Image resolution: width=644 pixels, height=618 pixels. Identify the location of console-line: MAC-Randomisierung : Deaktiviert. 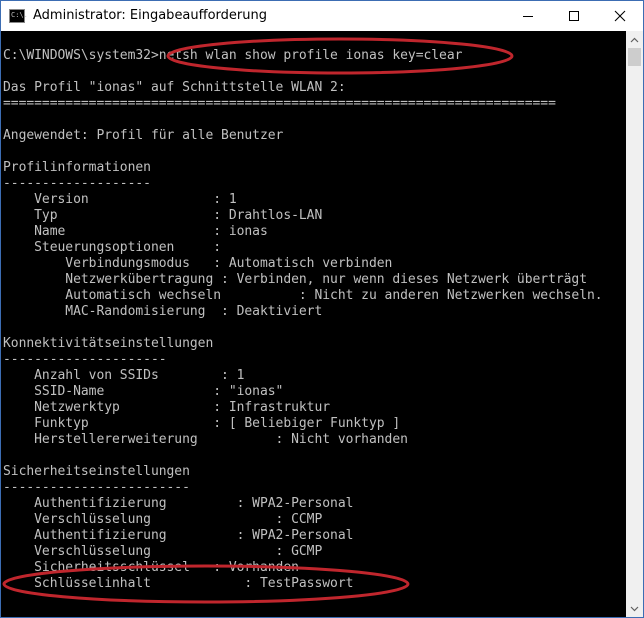
(163, 311).